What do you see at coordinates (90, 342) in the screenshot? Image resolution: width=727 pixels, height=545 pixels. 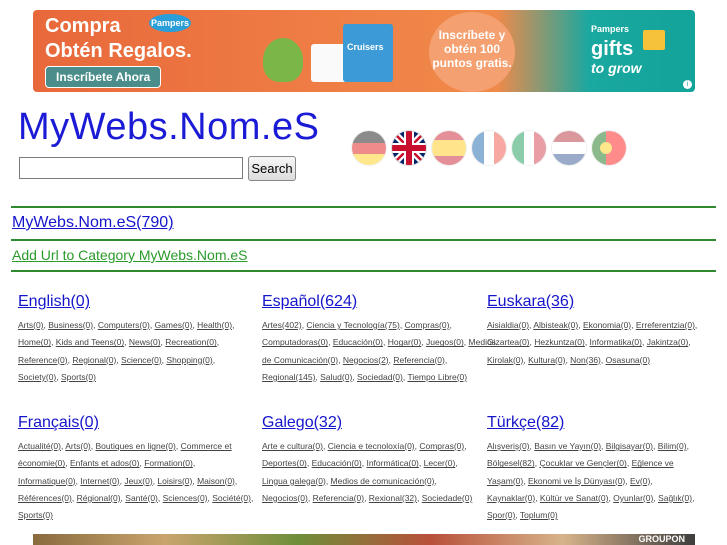 I see `subcategory-link: Kids and Teens(0)` at bounding box center [90, 342].